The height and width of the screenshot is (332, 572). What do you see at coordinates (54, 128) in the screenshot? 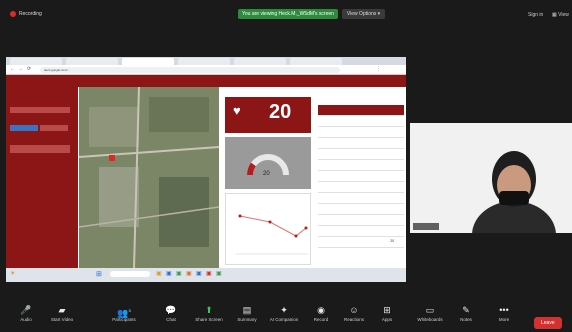
I see `filter-option` at bounding box center [54, 128].